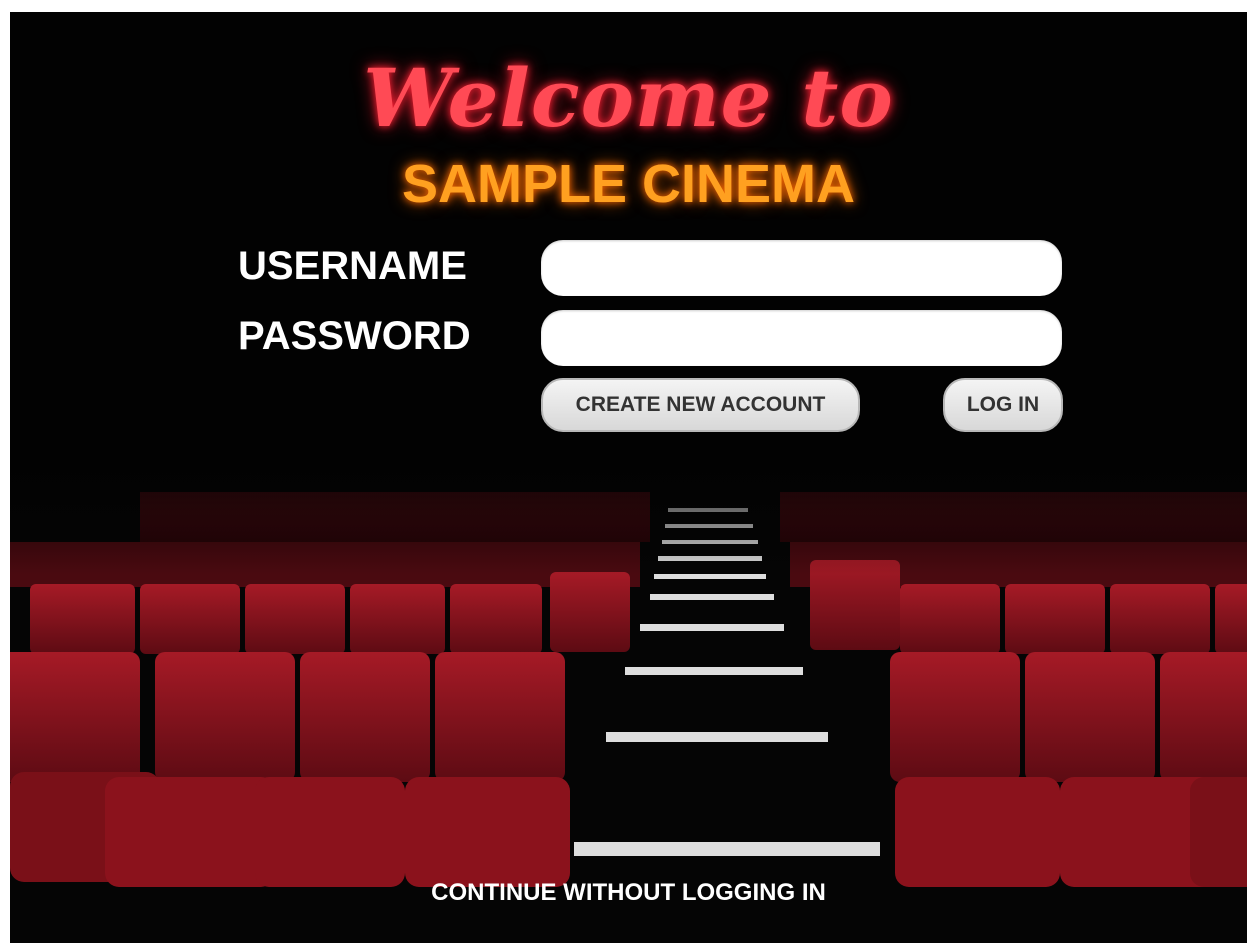 The height and width of the screenshot is (945, 1249). I want to click on login-button: LOG IN, so click(1003, 405).